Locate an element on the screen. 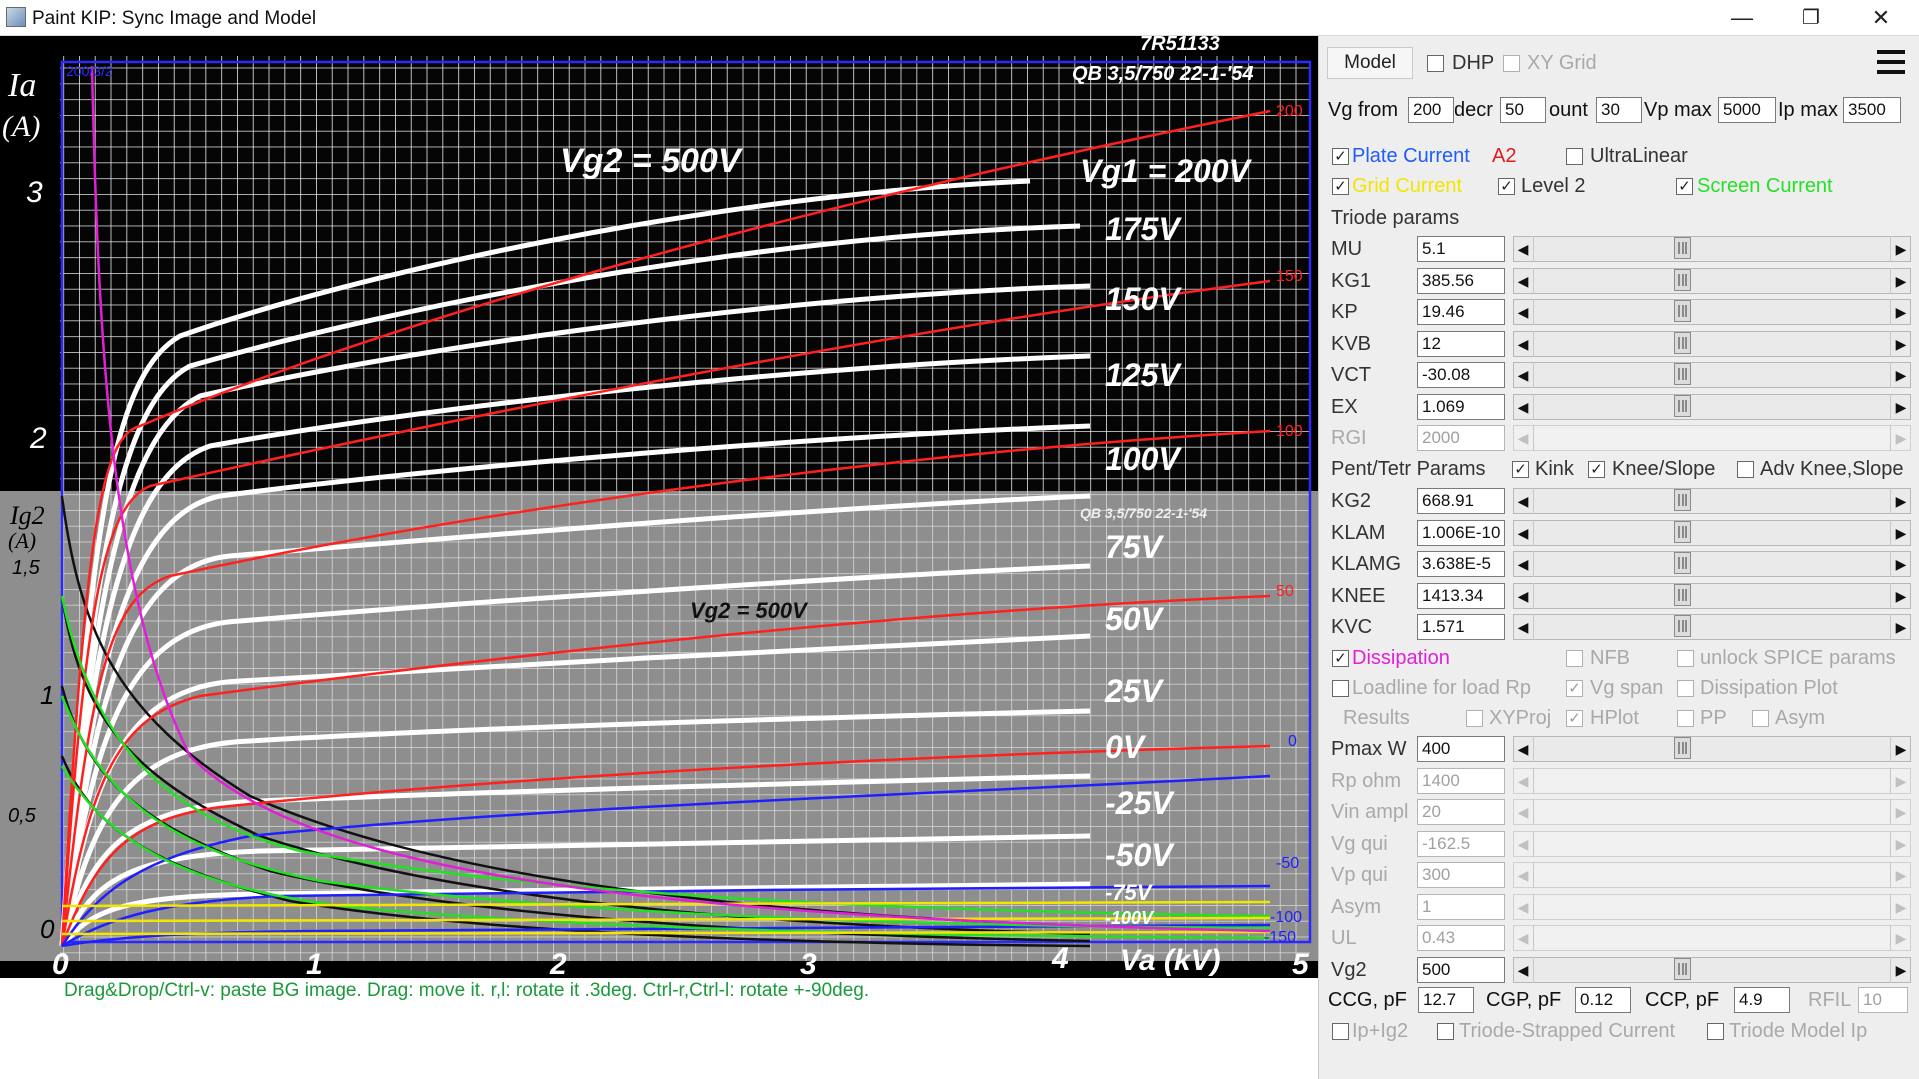 The height and width of the screenshot is (1079, 1919). level2-checkbox: ✓ is located at coordinates (1506, 186).